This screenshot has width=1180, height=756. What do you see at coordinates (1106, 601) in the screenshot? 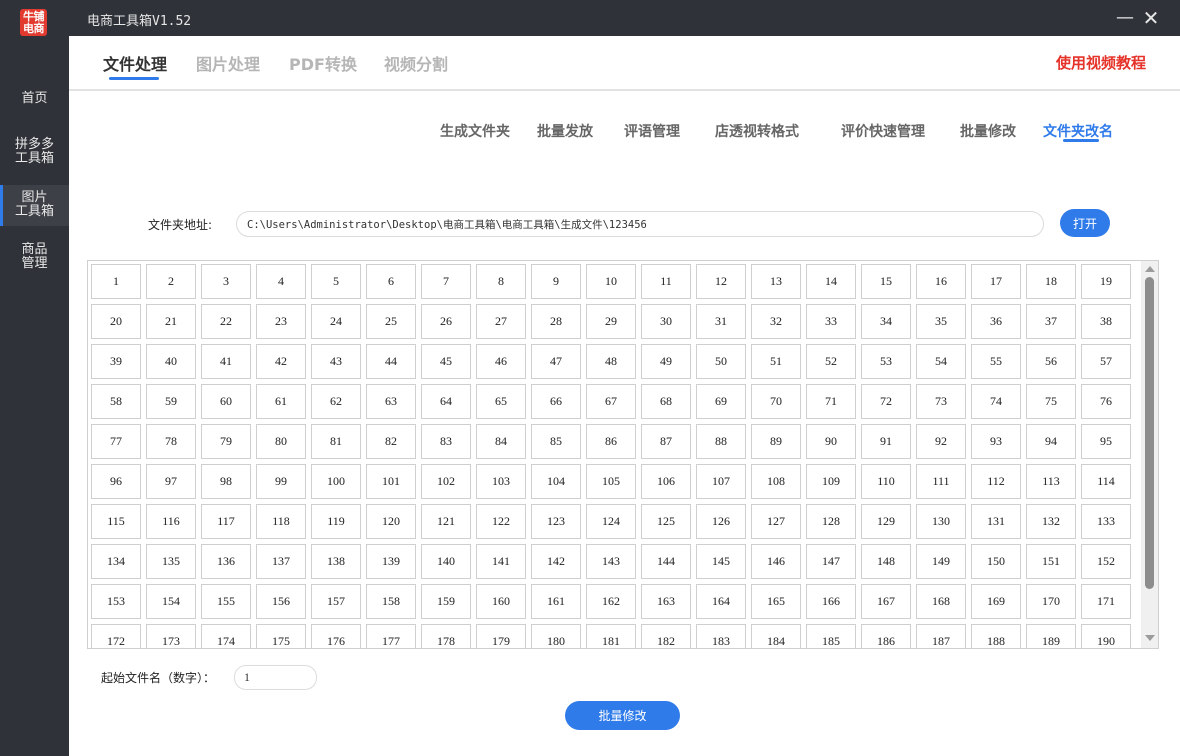
I see `folder-cell: 171` at bounding box center [1106, 601].